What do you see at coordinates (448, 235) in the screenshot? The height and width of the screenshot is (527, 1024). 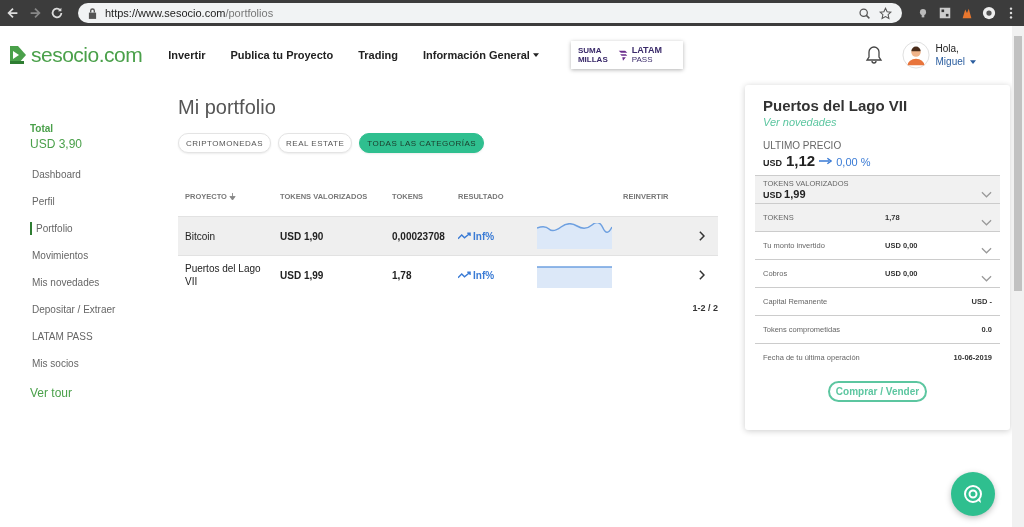 I see `table-row: Bitcoin USD 1,90 0,00023708 Inf%` at bounding box center [448, 235].